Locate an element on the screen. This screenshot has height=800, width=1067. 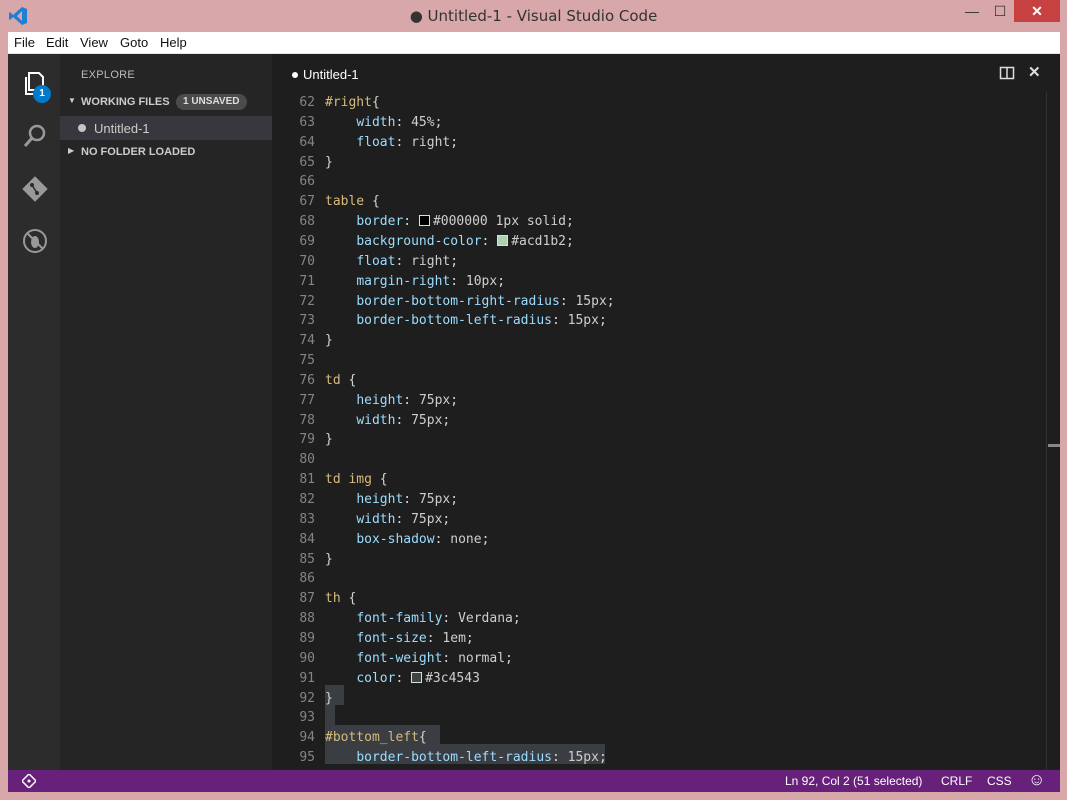
working-files-section: ▼ WORKING FILES 1 UNSAVED is located at coordinates (166, 102).